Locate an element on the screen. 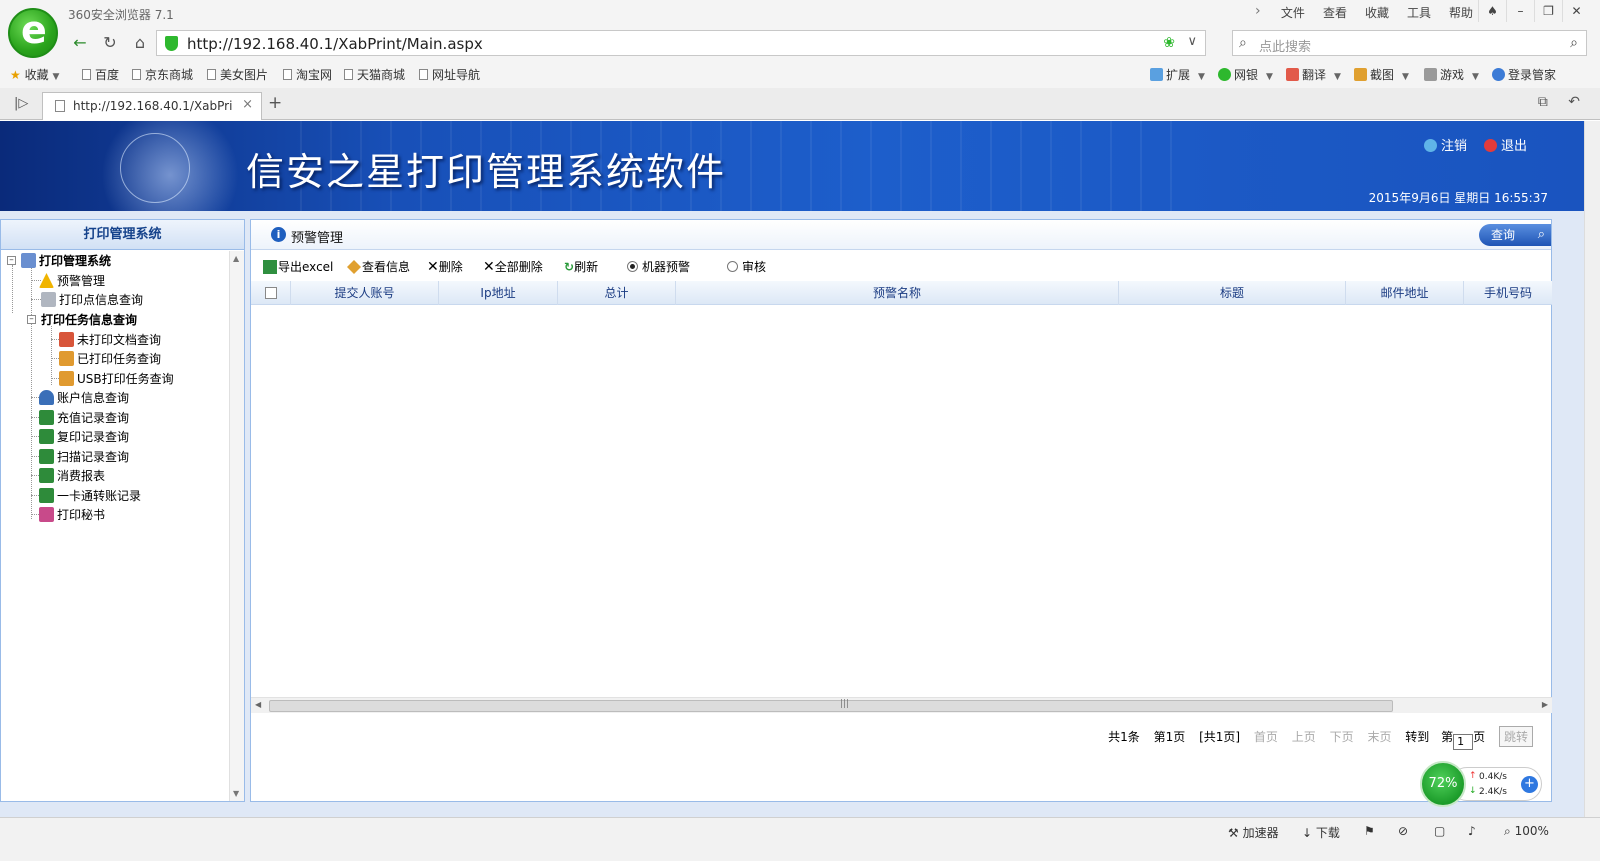  back-icon: ← is located at coordinates (80, 43).